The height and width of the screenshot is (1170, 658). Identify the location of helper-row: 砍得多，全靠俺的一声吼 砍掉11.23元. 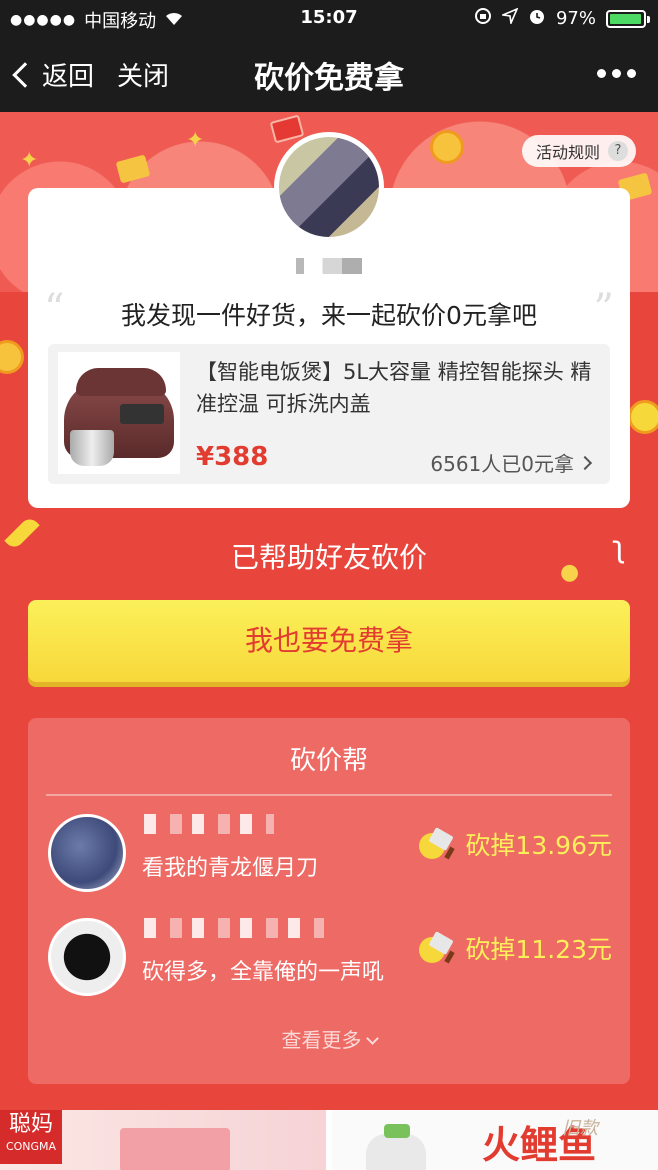
(329, 968).